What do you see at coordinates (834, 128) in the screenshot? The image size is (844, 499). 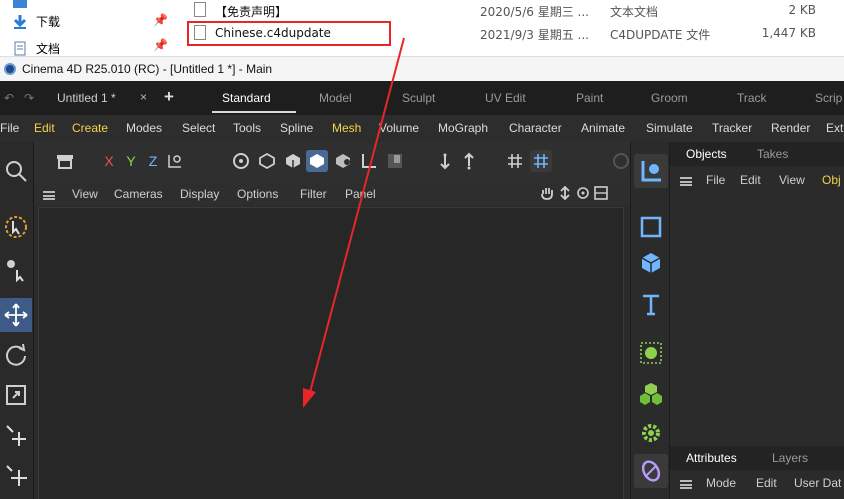 I see `menu-extensions: Ext` at bounding box center [834, 128].